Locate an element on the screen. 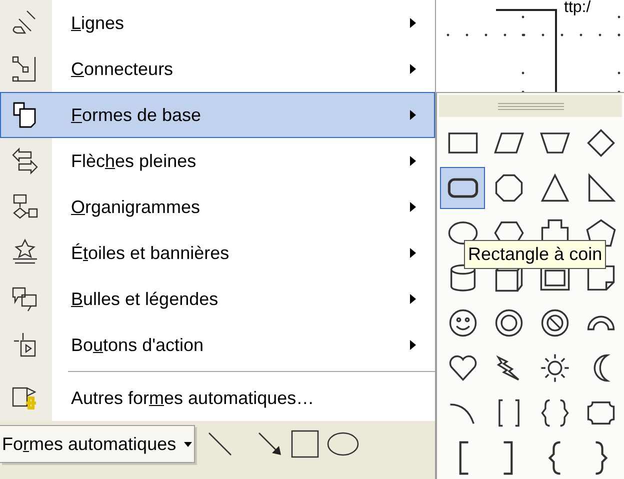 This screenshot has height=479, width=624. line-tool-icon is located at coordinates (220, 444).